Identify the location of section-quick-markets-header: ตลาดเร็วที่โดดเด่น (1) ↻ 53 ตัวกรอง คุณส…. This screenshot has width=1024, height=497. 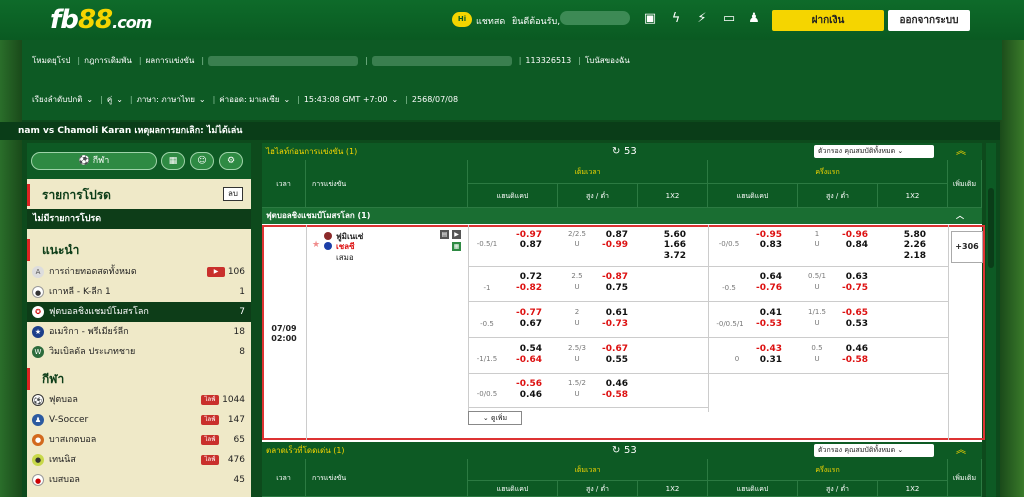
(622, 450).